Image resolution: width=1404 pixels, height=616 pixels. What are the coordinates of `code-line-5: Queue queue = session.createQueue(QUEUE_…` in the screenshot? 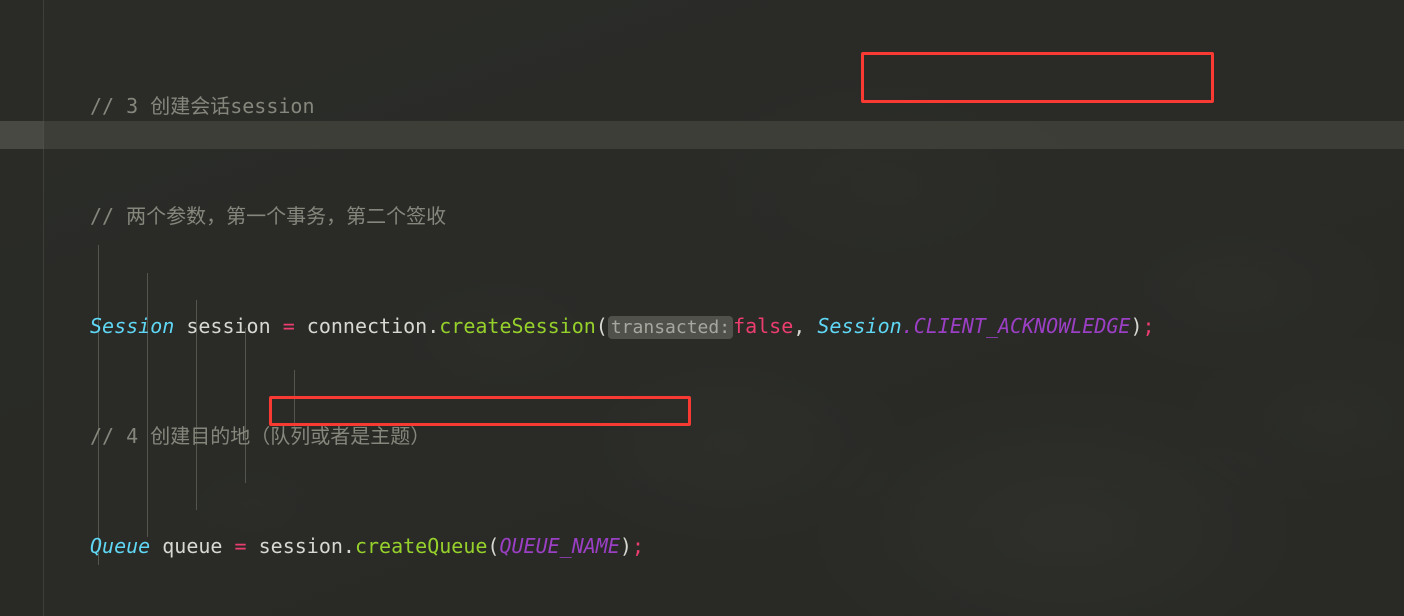 It's located at (702, 547).